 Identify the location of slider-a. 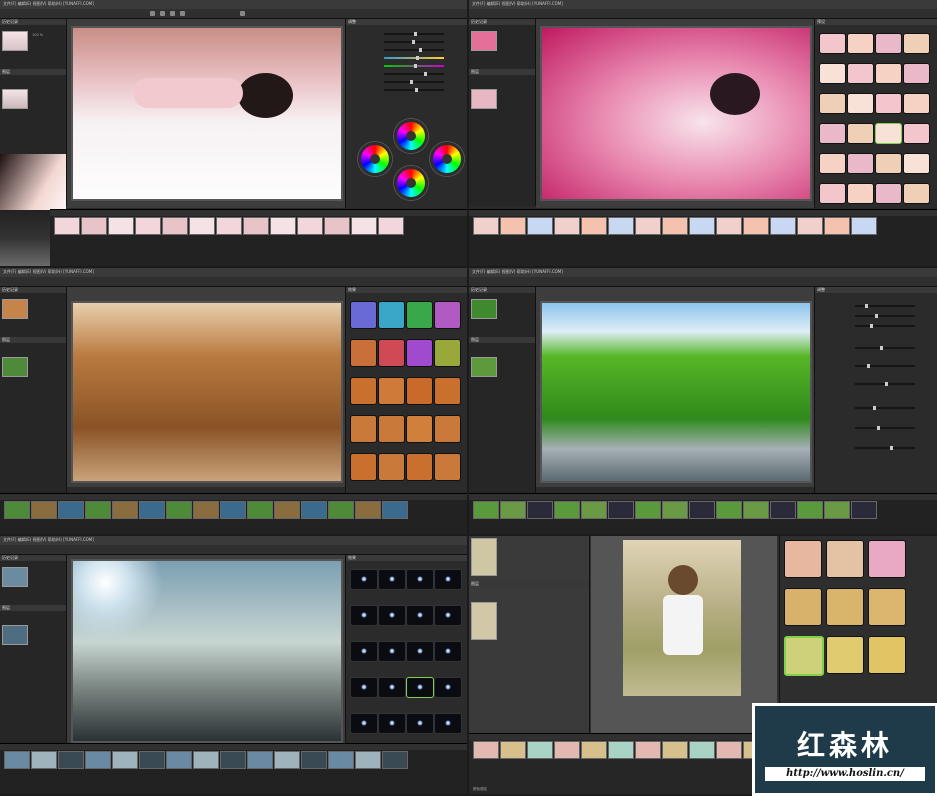
(885, 306).